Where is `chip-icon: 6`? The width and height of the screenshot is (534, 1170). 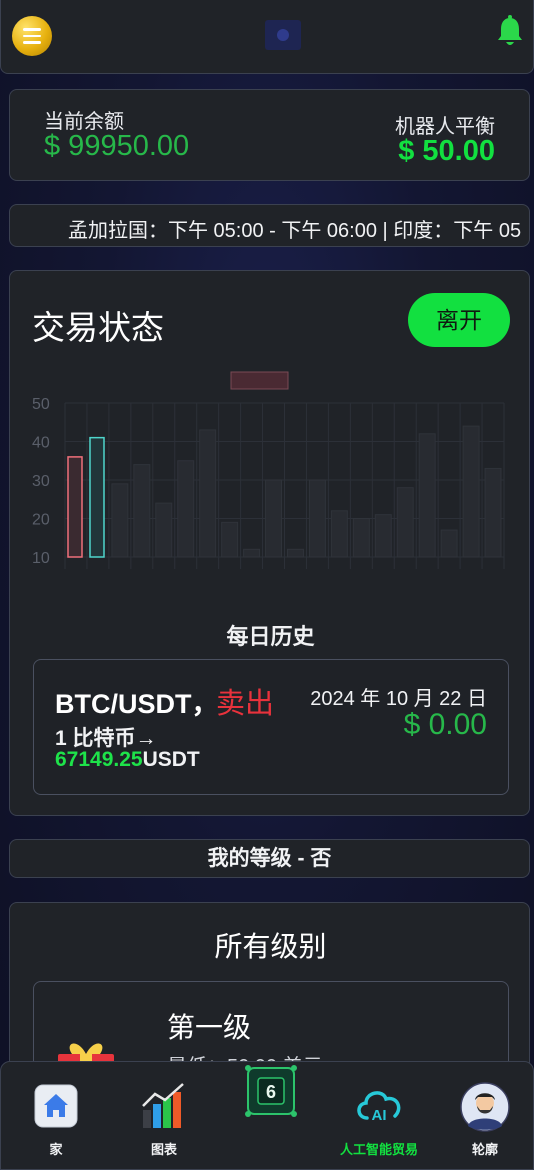 chip-icon: 6 is located at coordinates (271, 1091).